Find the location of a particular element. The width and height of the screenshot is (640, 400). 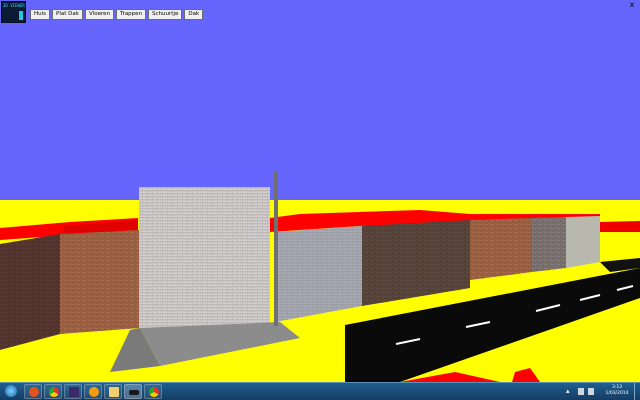

media-player-icon is located at coordinates (93, 391).